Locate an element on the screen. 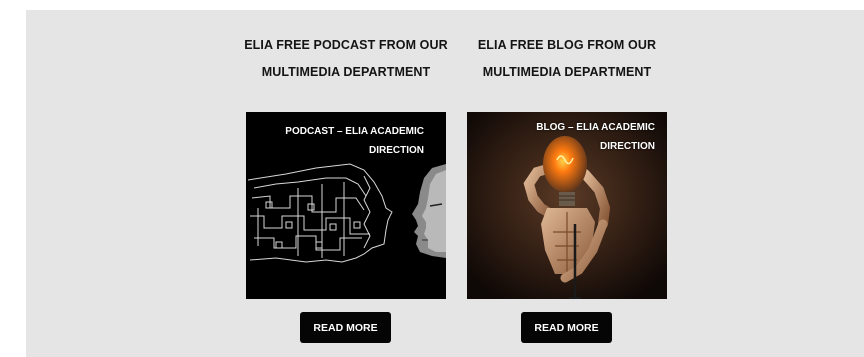  blog-thumbnail: BLOG – ELIA ACADEMIC DIRECTION is located at coordinates (567, 205).